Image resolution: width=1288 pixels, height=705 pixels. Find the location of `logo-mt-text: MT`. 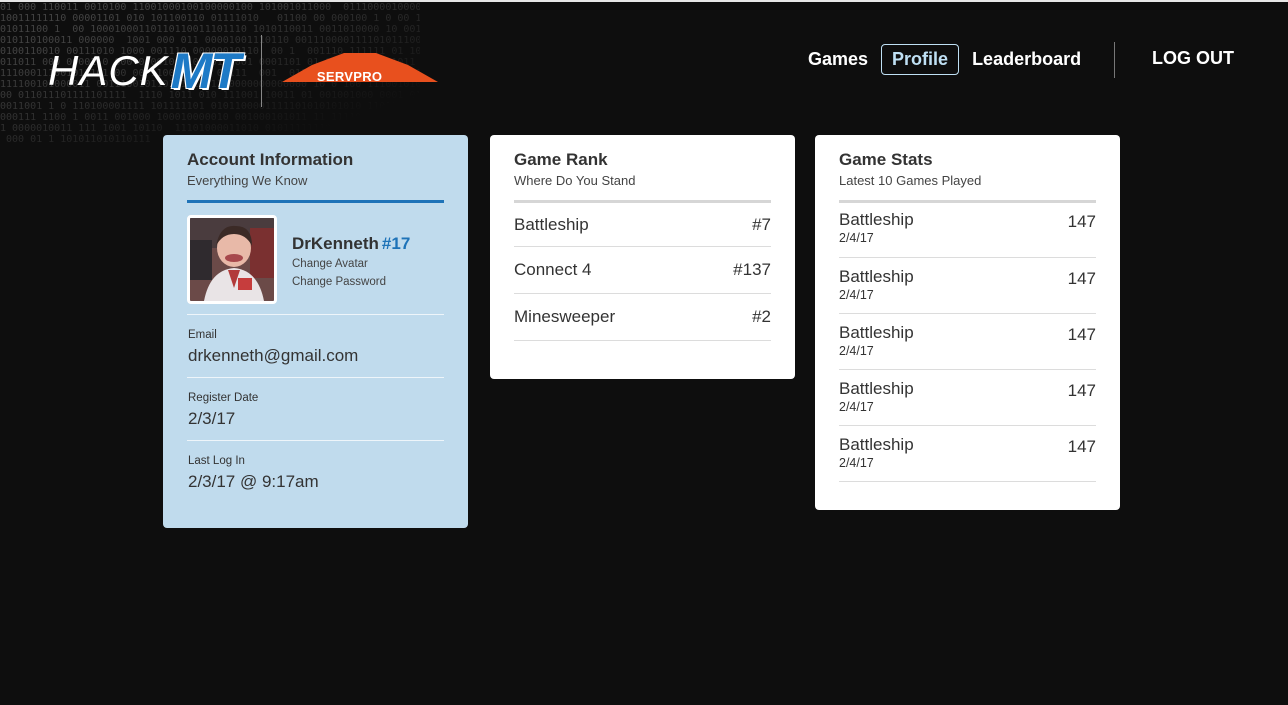

logo-mt-text: MT is located at coordinates (205, 71).